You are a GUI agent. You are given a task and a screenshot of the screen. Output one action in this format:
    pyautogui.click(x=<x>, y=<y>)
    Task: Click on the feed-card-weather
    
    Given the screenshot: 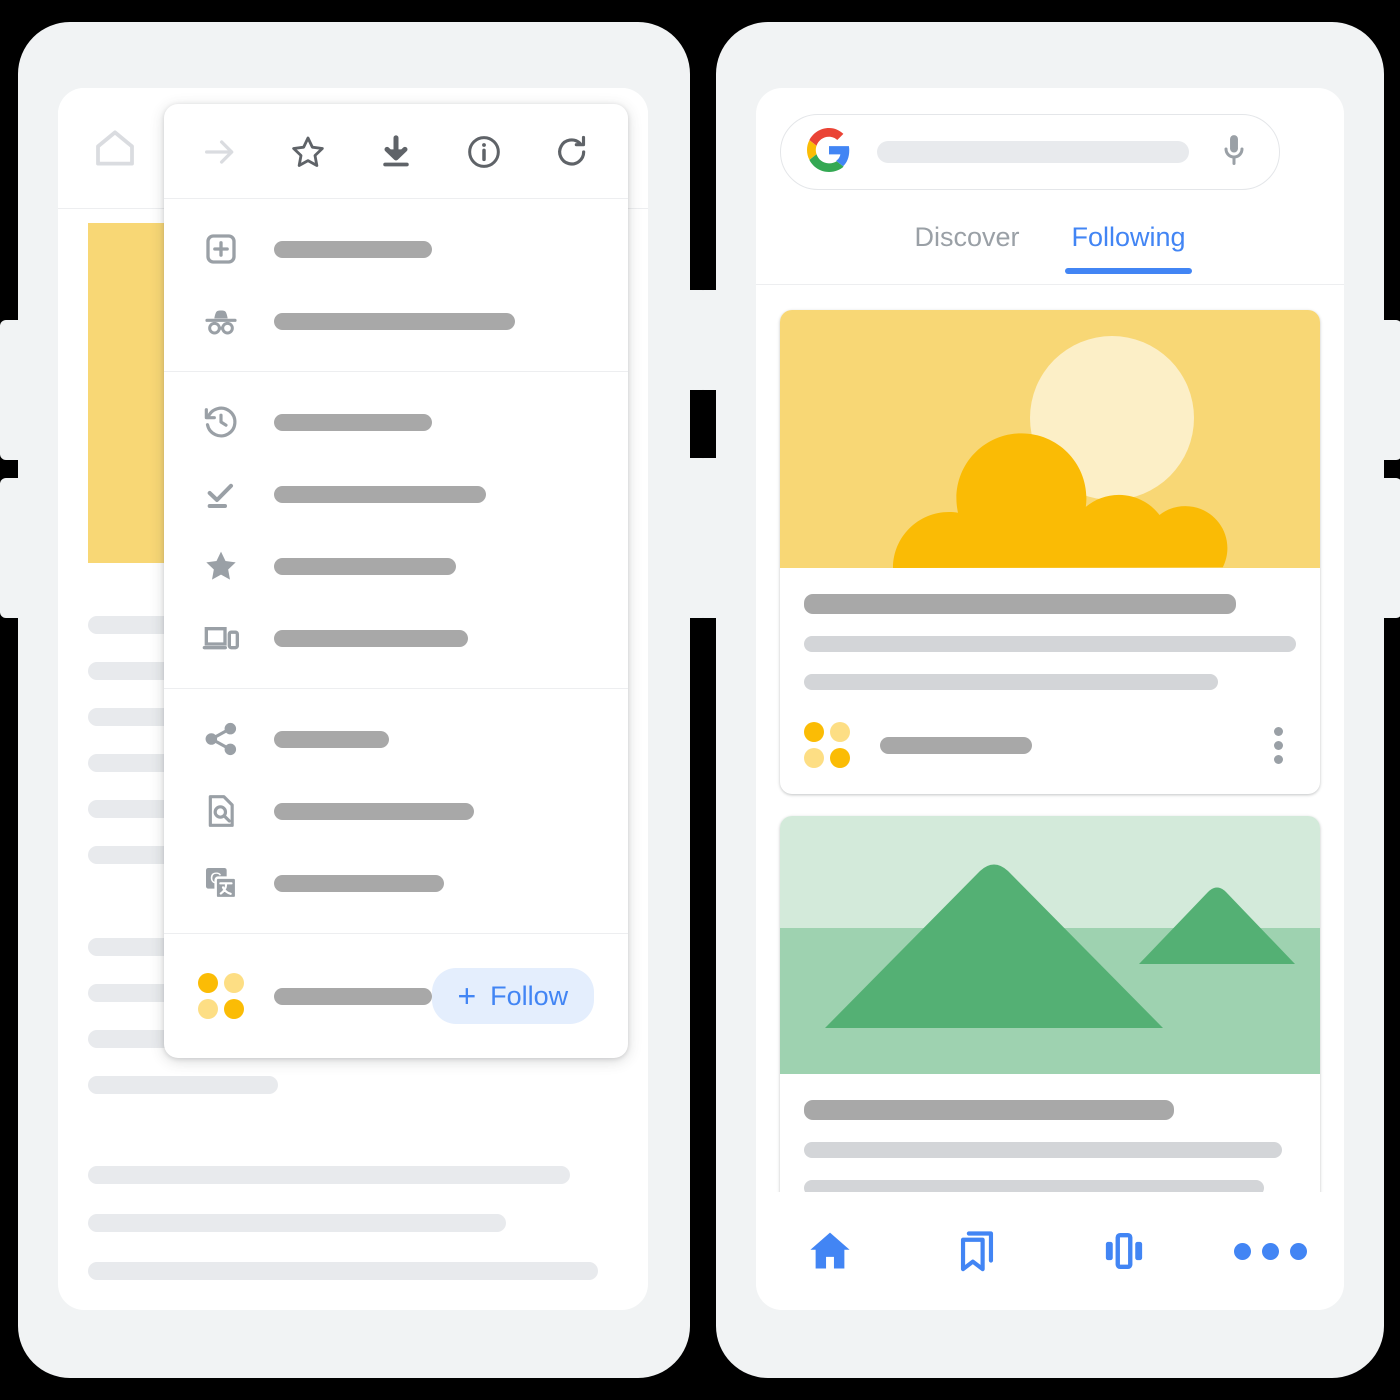 What is the action you would take?
    pyautogui.click(x=1050, y=552)
    